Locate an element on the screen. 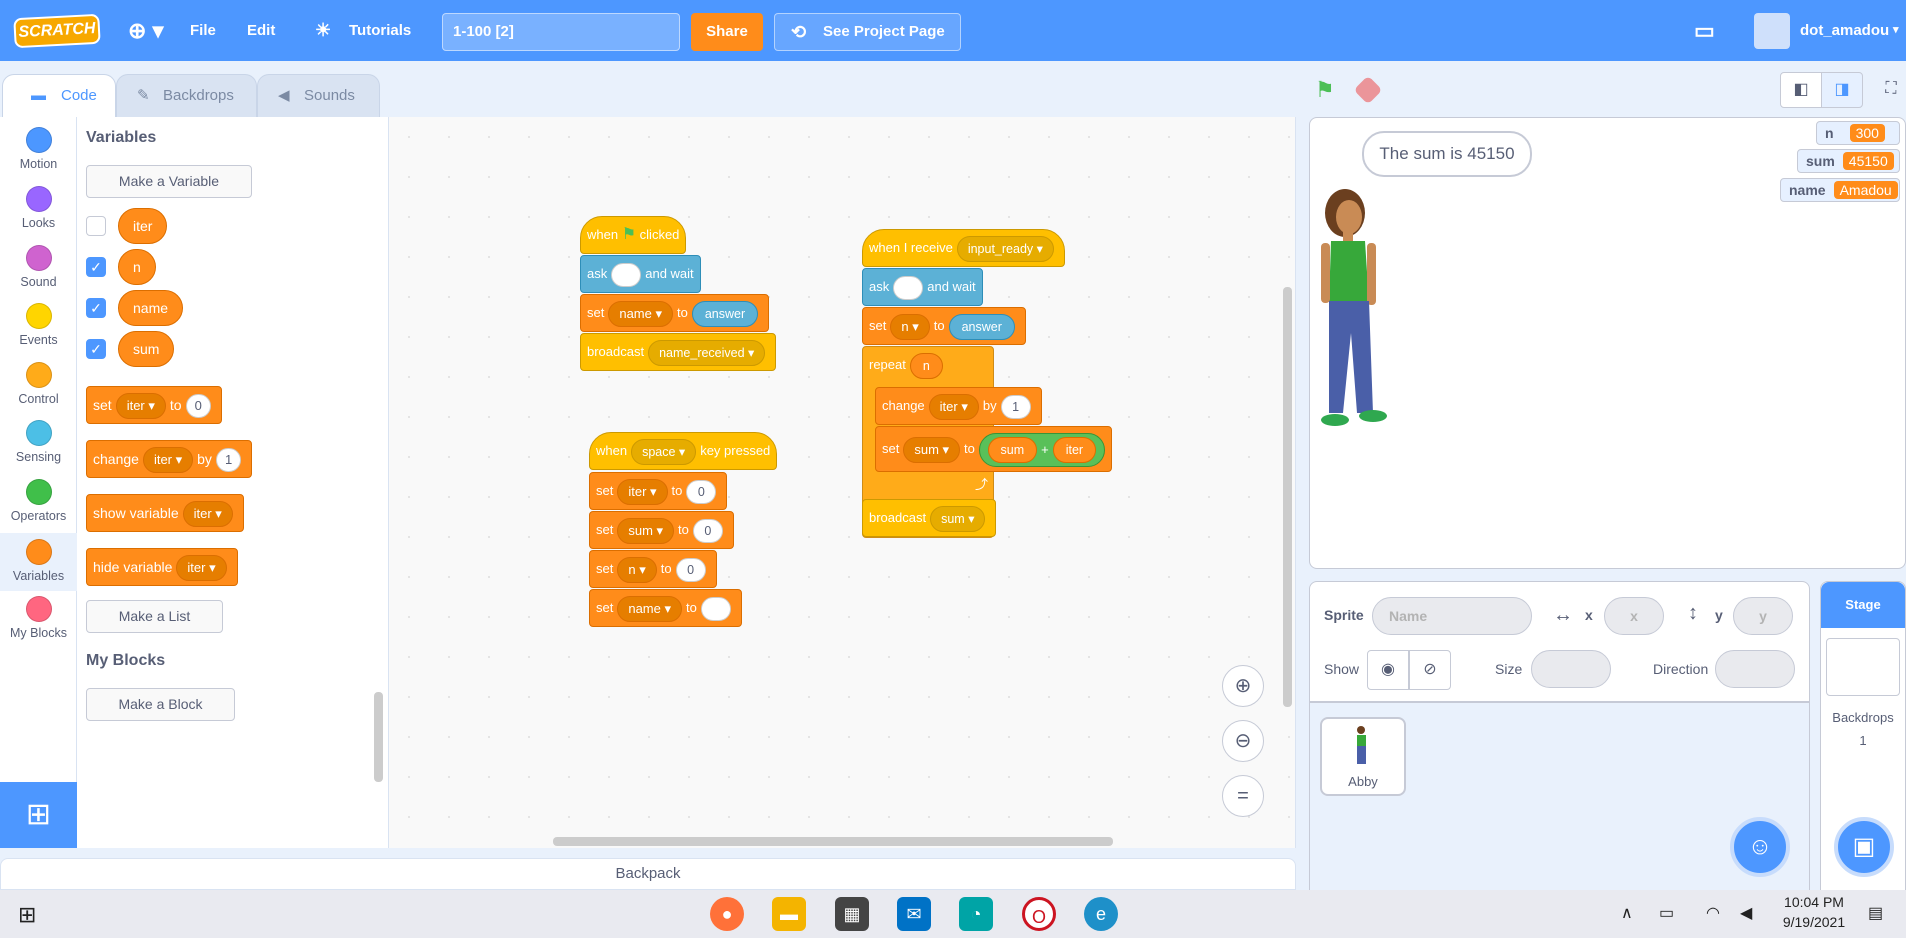 The width and height of the screenshot is (1906, 938). when-key-pressed-block: when space ▾ key pressed is located at coordinates (683, 451).